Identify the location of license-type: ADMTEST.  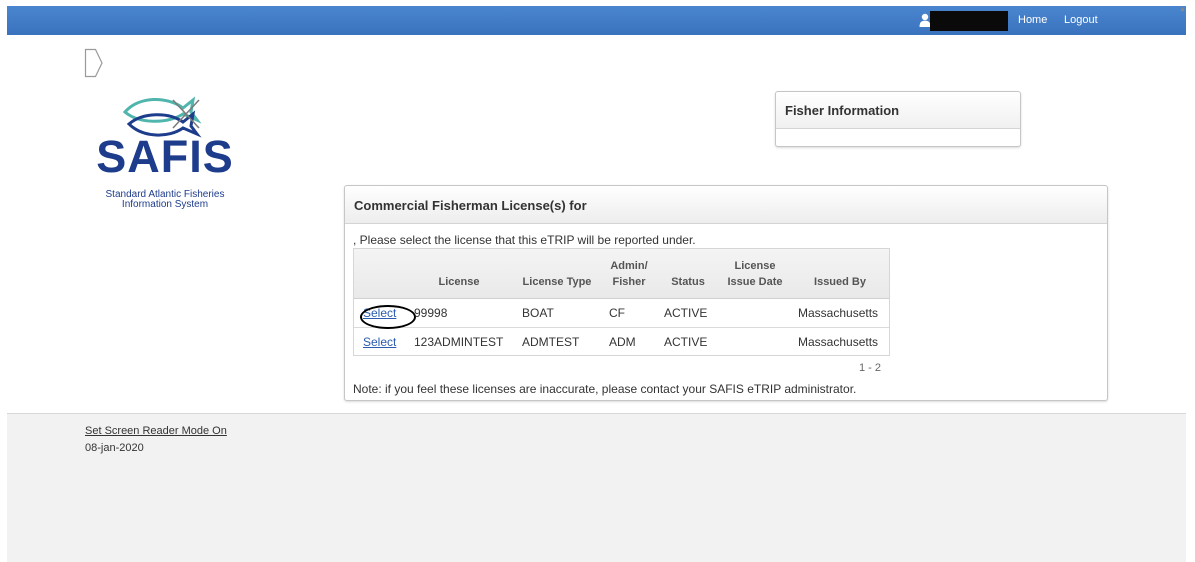
(551, 342).